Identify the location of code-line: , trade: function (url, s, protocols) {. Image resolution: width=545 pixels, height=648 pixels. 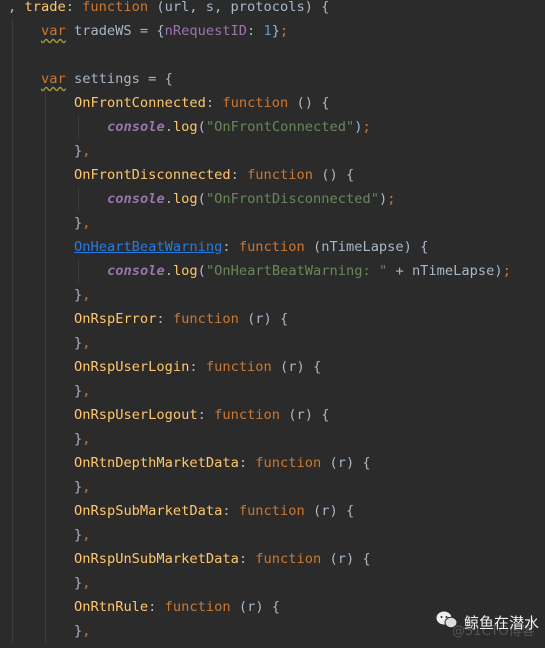
(272, 9).